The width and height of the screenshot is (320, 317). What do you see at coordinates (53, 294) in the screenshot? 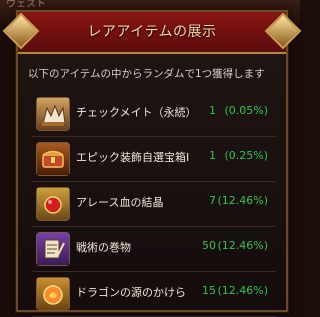
I see `dragon-shard-icon` at bounding box center [53, 294].